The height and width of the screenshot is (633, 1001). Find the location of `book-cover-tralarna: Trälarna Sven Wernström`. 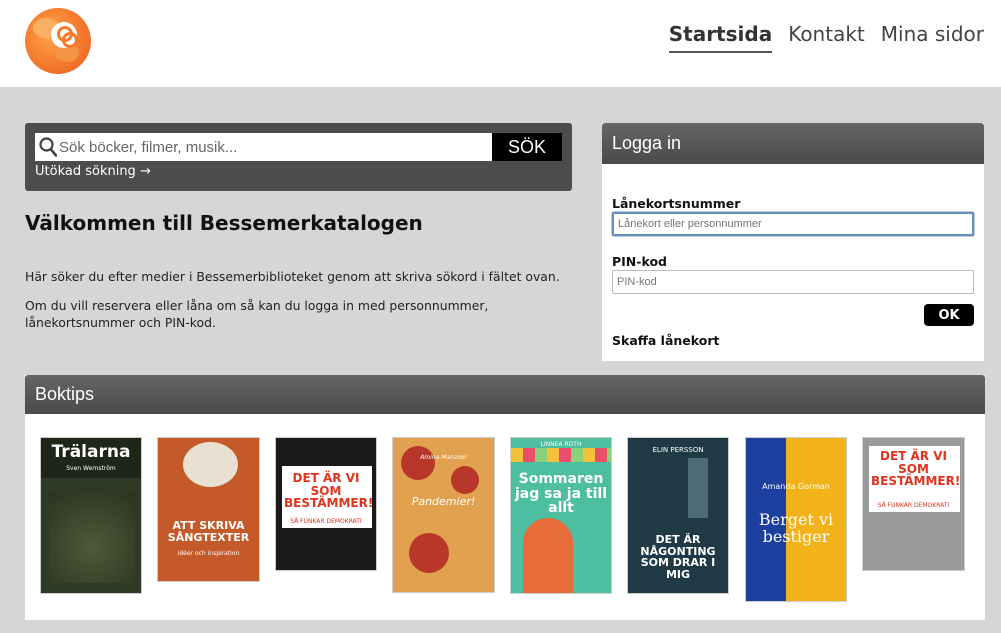

book-cover-tralarna: Trälarna Sven Wernström is located at coordinates (91, 515).